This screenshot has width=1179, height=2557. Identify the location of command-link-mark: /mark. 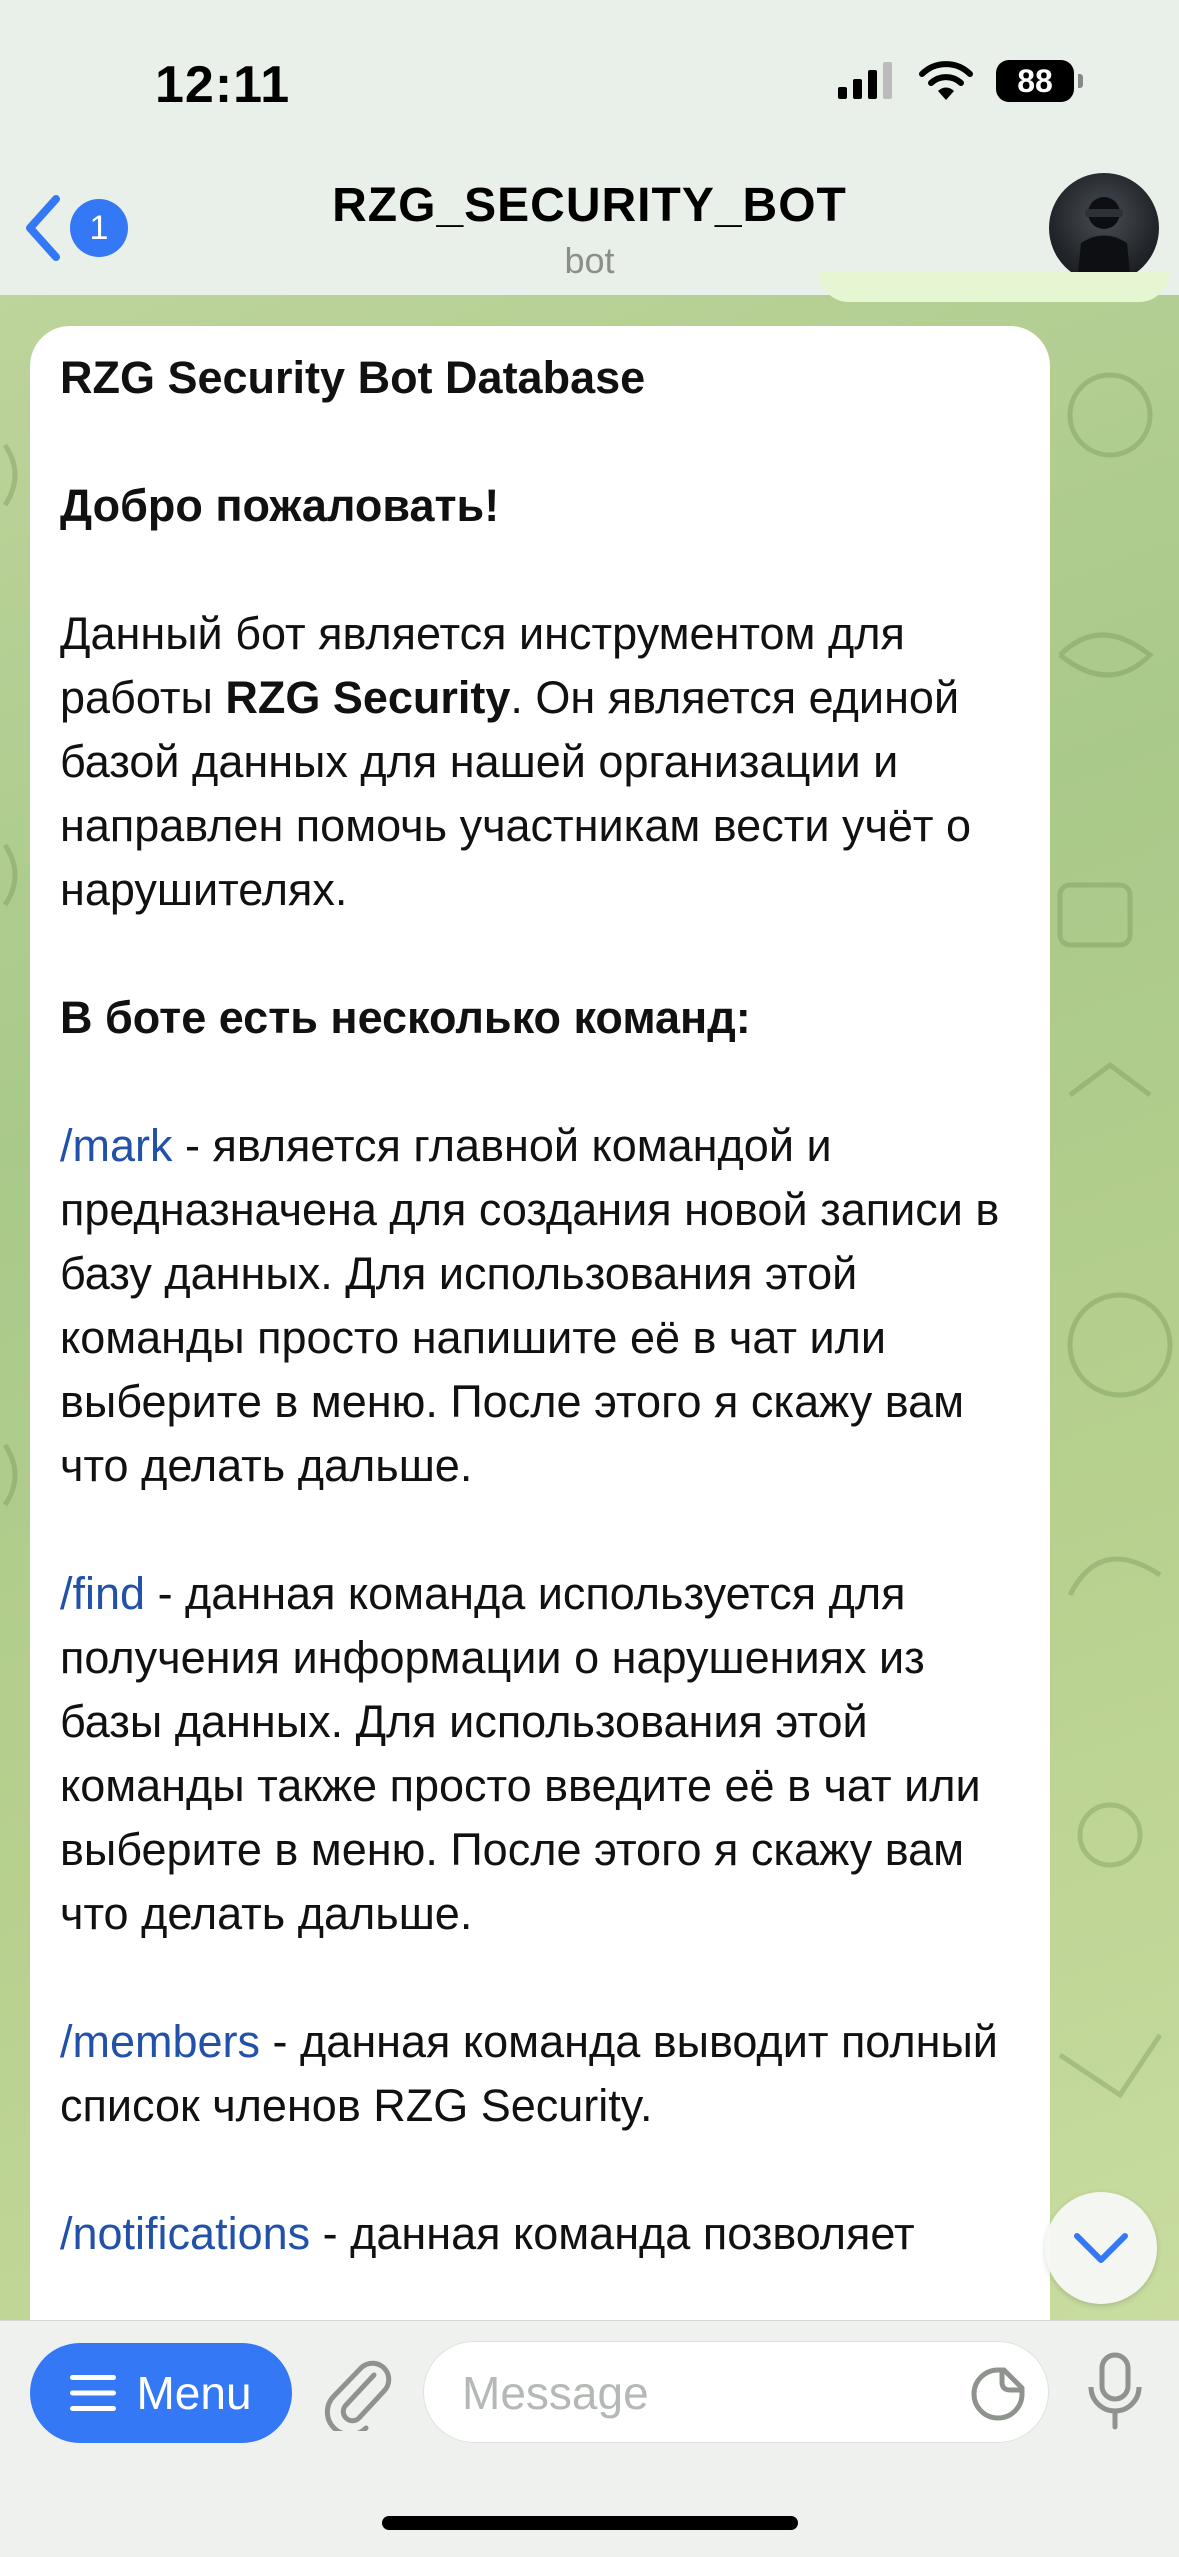
(116, 1145).